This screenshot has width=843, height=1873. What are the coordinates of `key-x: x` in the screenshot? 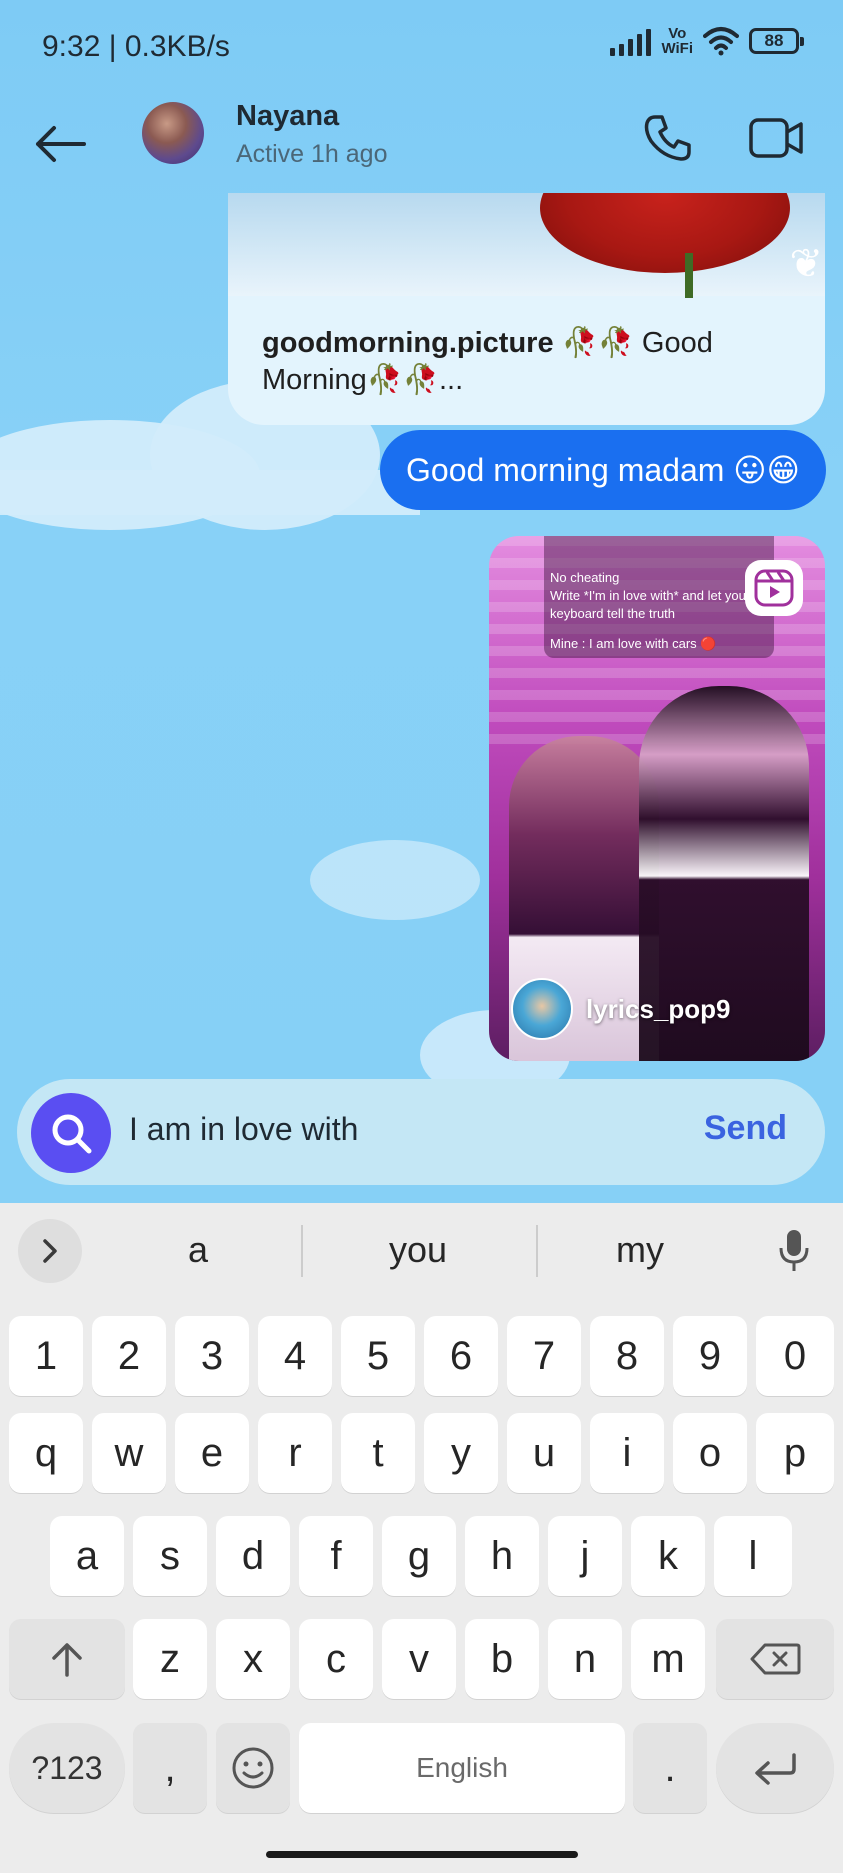 It's located at (253, 1659).